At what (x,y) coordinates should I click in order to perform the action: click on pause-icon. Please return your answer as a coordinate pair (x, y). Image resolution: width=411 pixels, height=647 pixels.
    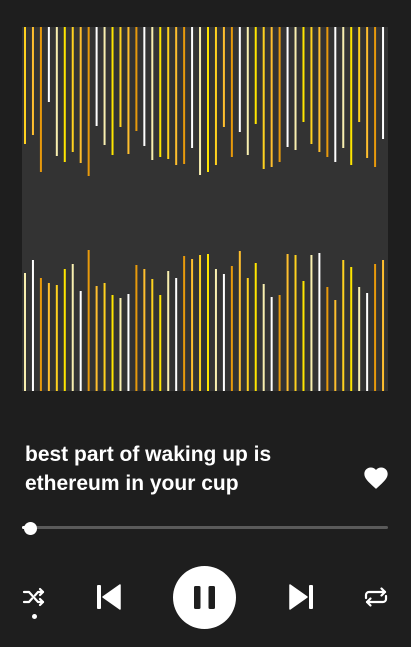
    Looking at the image, I should click on (204, 597).